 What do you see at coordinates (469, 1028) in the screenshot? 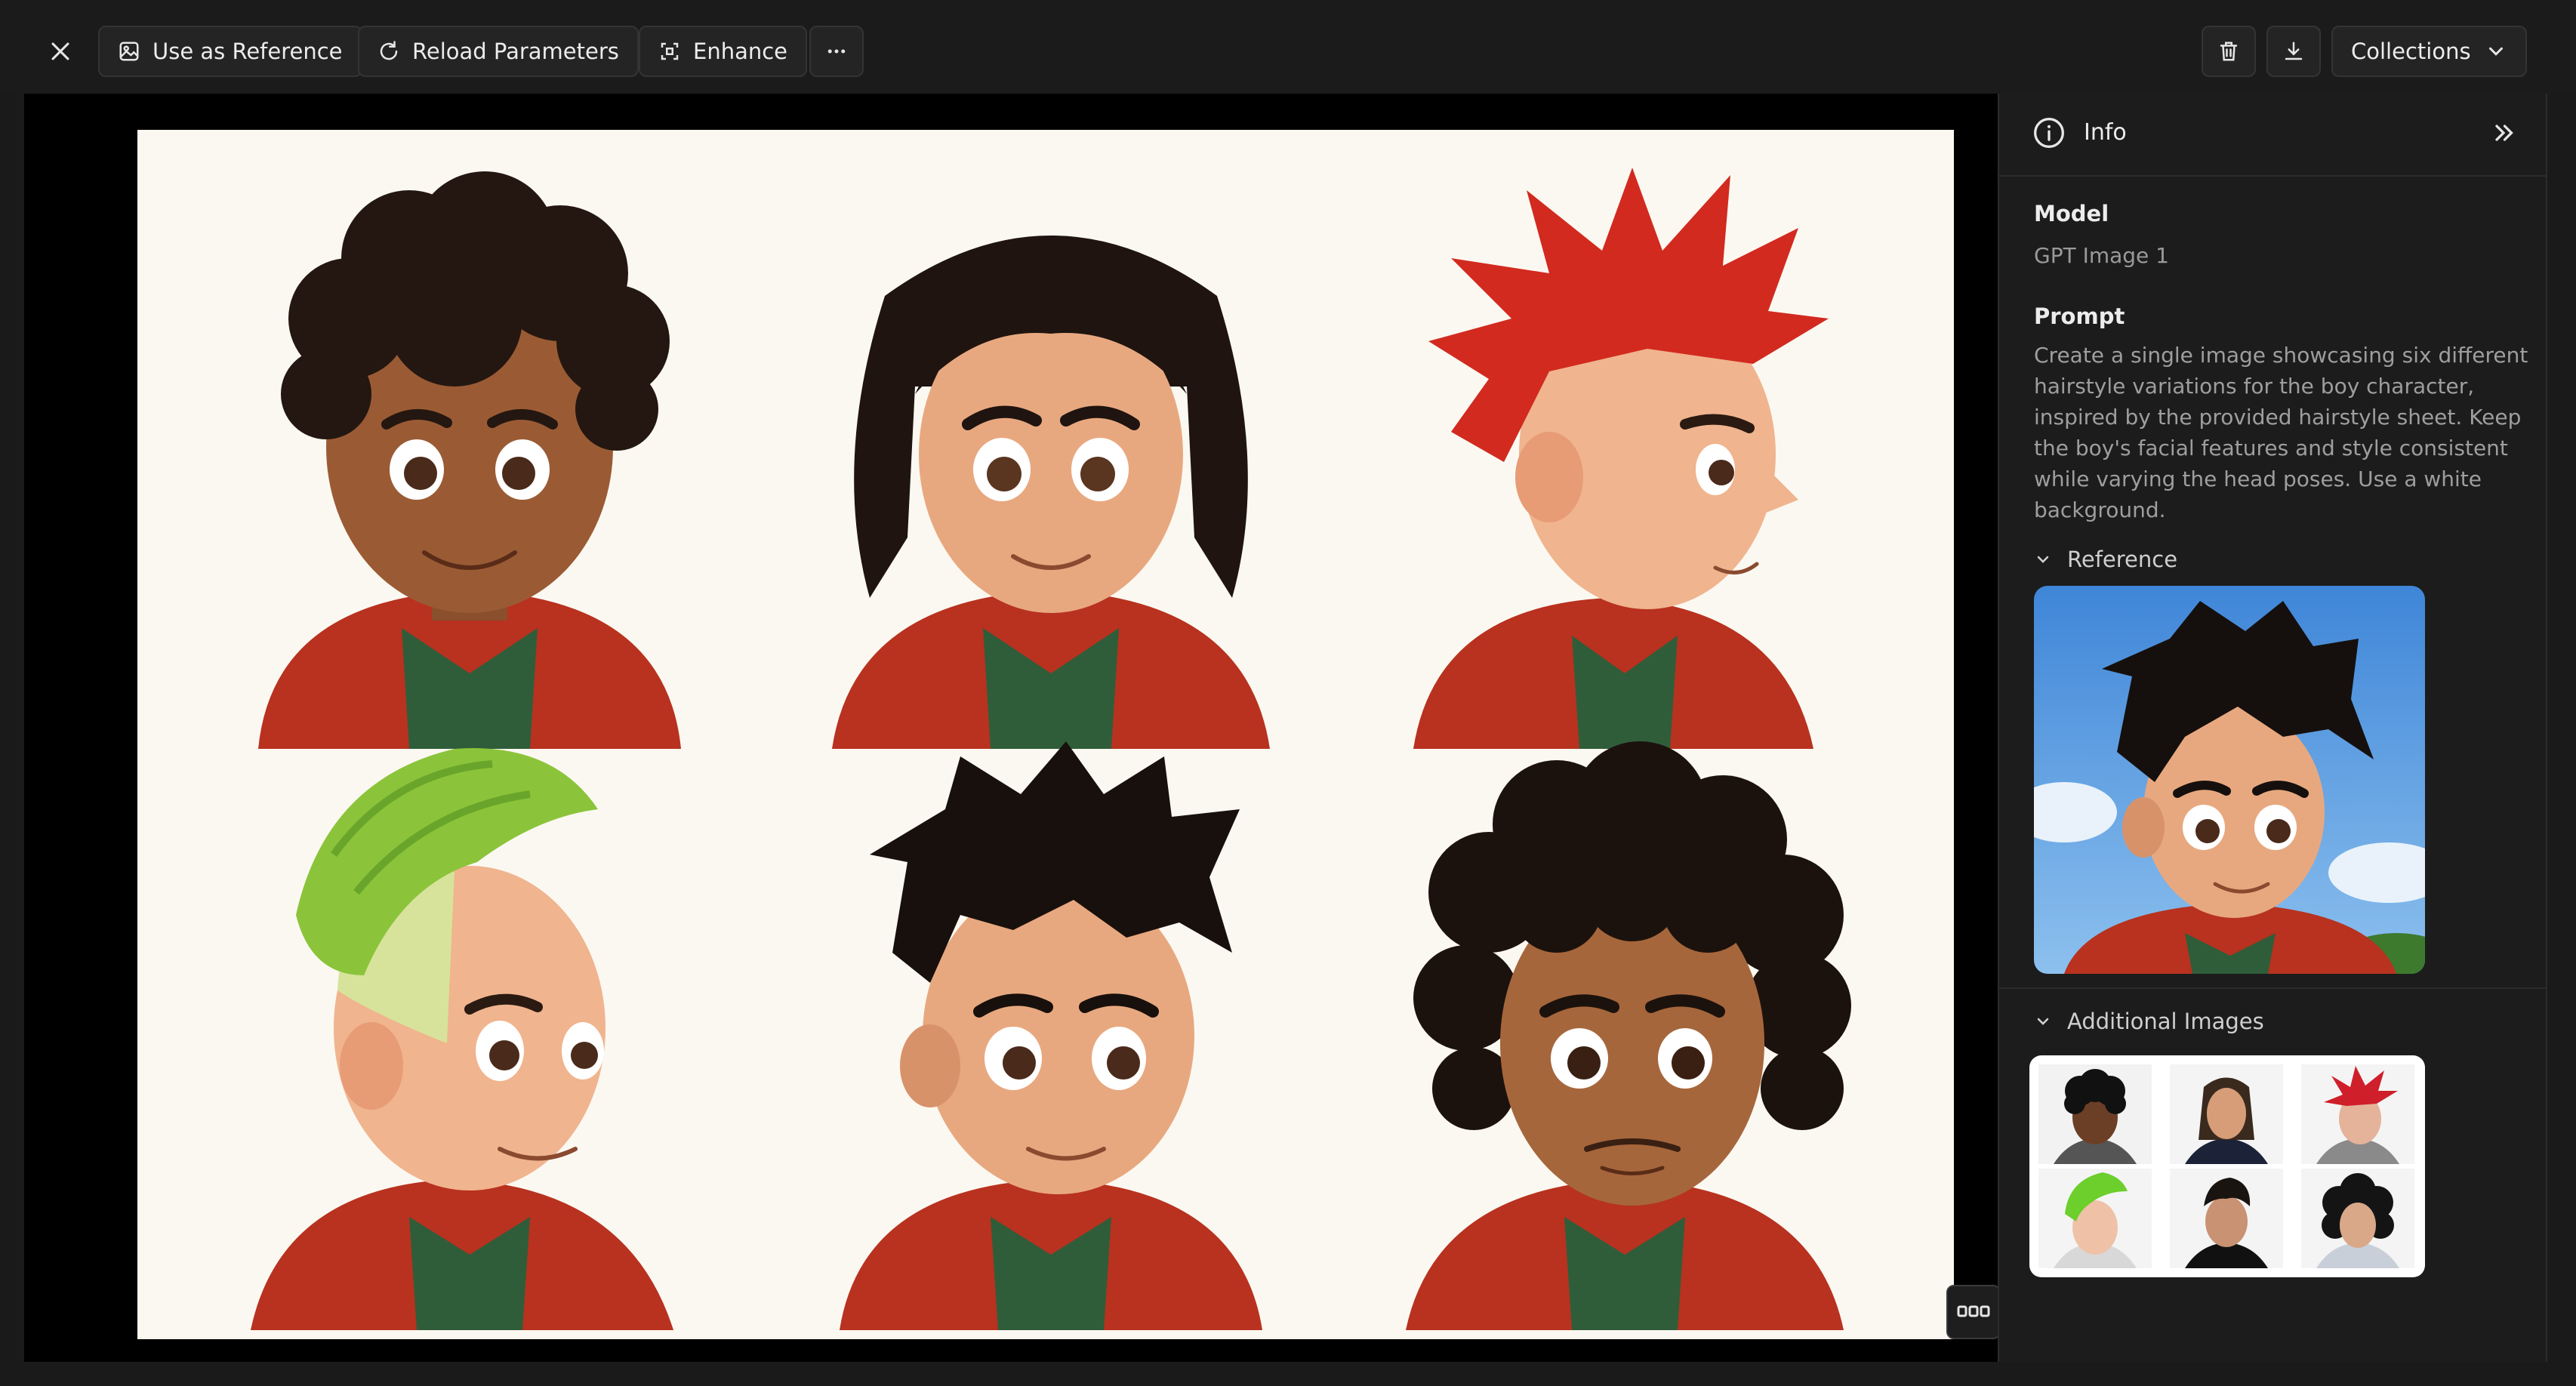
I see `portrait-green-mohawk` at bounding box center [469, 1028].